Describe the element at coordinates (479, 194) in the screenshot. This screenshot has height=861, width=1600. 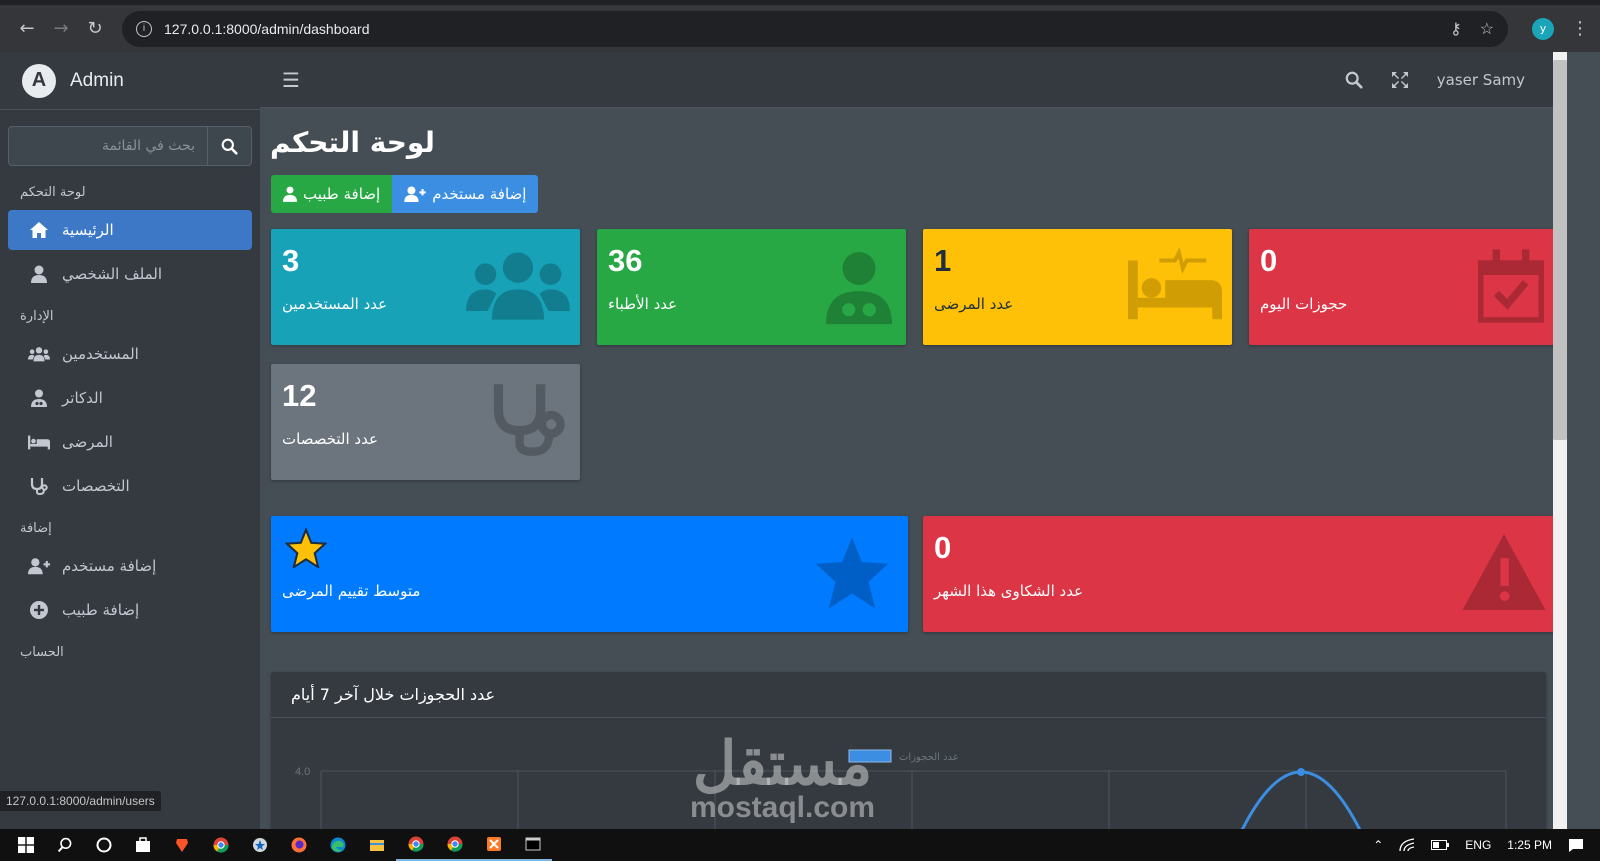
I see `add-user-label: إضافة مستخدم` at that location.